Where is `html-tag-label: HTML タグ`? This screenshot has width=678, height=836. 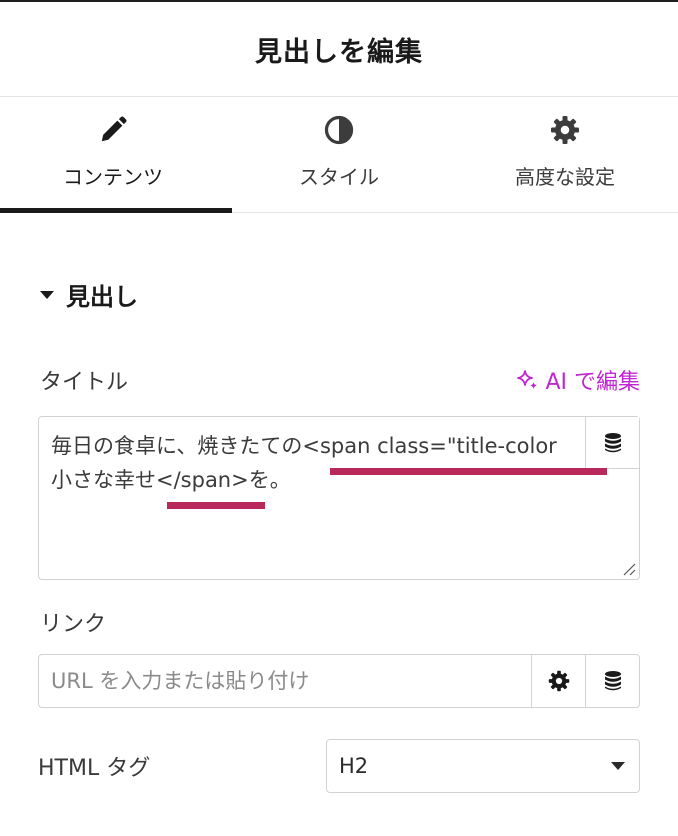 html-tag-label: HTML タグ is located at coordinates (94, 768).